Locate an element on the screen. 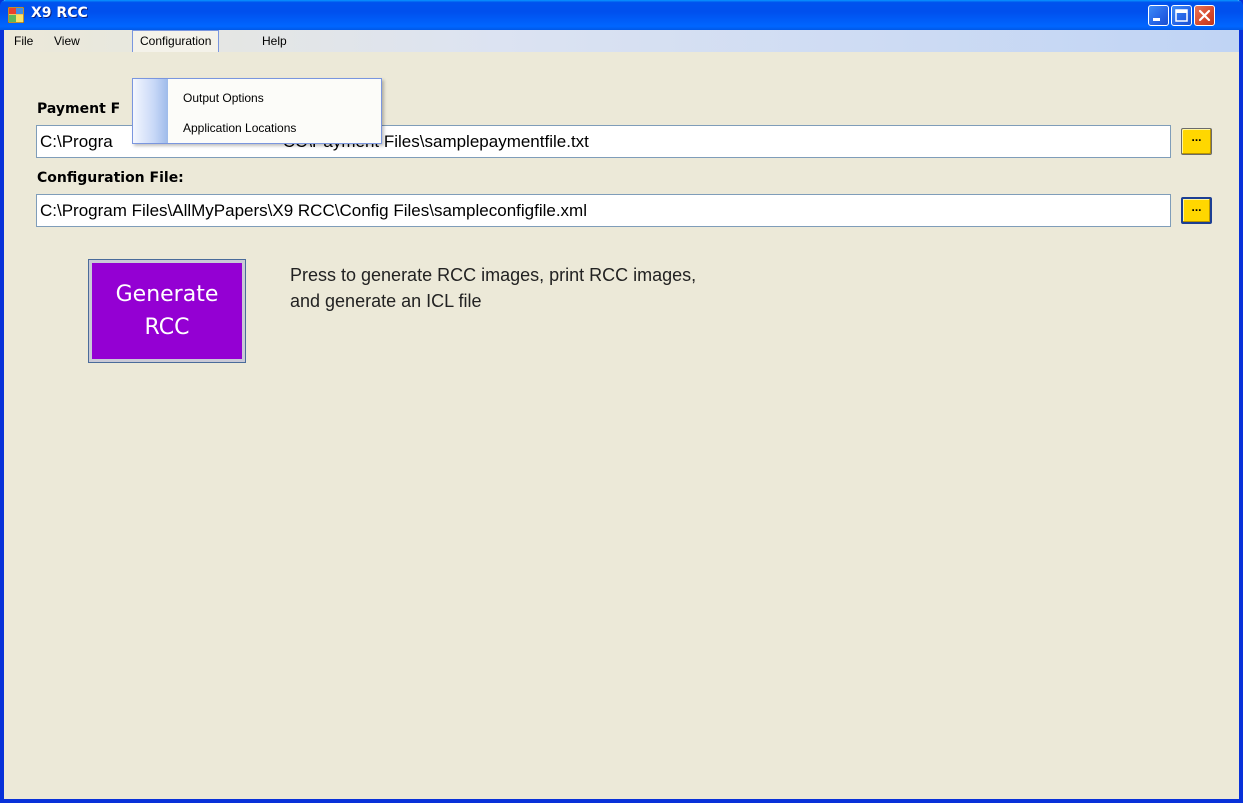 The width and height of the screenshot is (1243, 803). generate-rcc-button: Generate RCC is located at coordinates (167, 311).